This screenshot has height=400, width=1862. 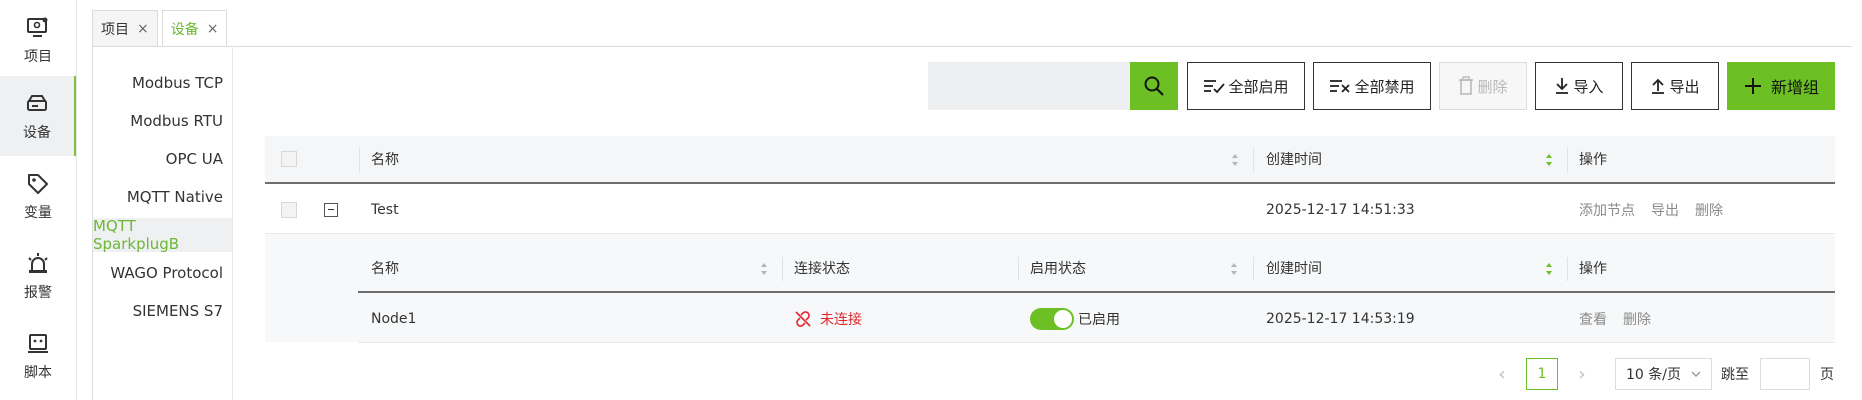 I want to click on column-header-created: 创建时间, so click(x=1294, y=159).